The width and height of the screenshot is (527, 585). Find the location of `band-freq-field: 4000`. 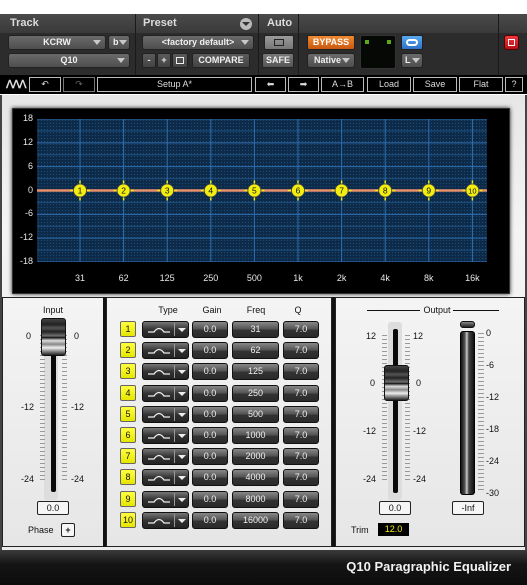

band-freq-field: 4000 is located at coordinates (255, 478).